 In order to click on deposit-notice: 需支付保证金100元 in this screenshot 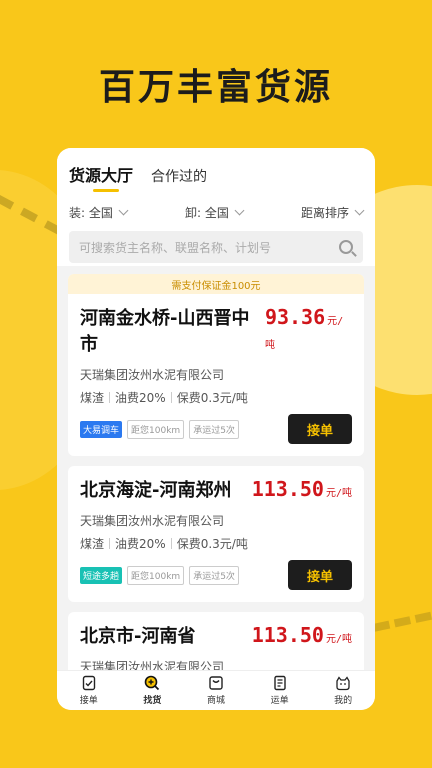, I will do `click(216, 284)`.